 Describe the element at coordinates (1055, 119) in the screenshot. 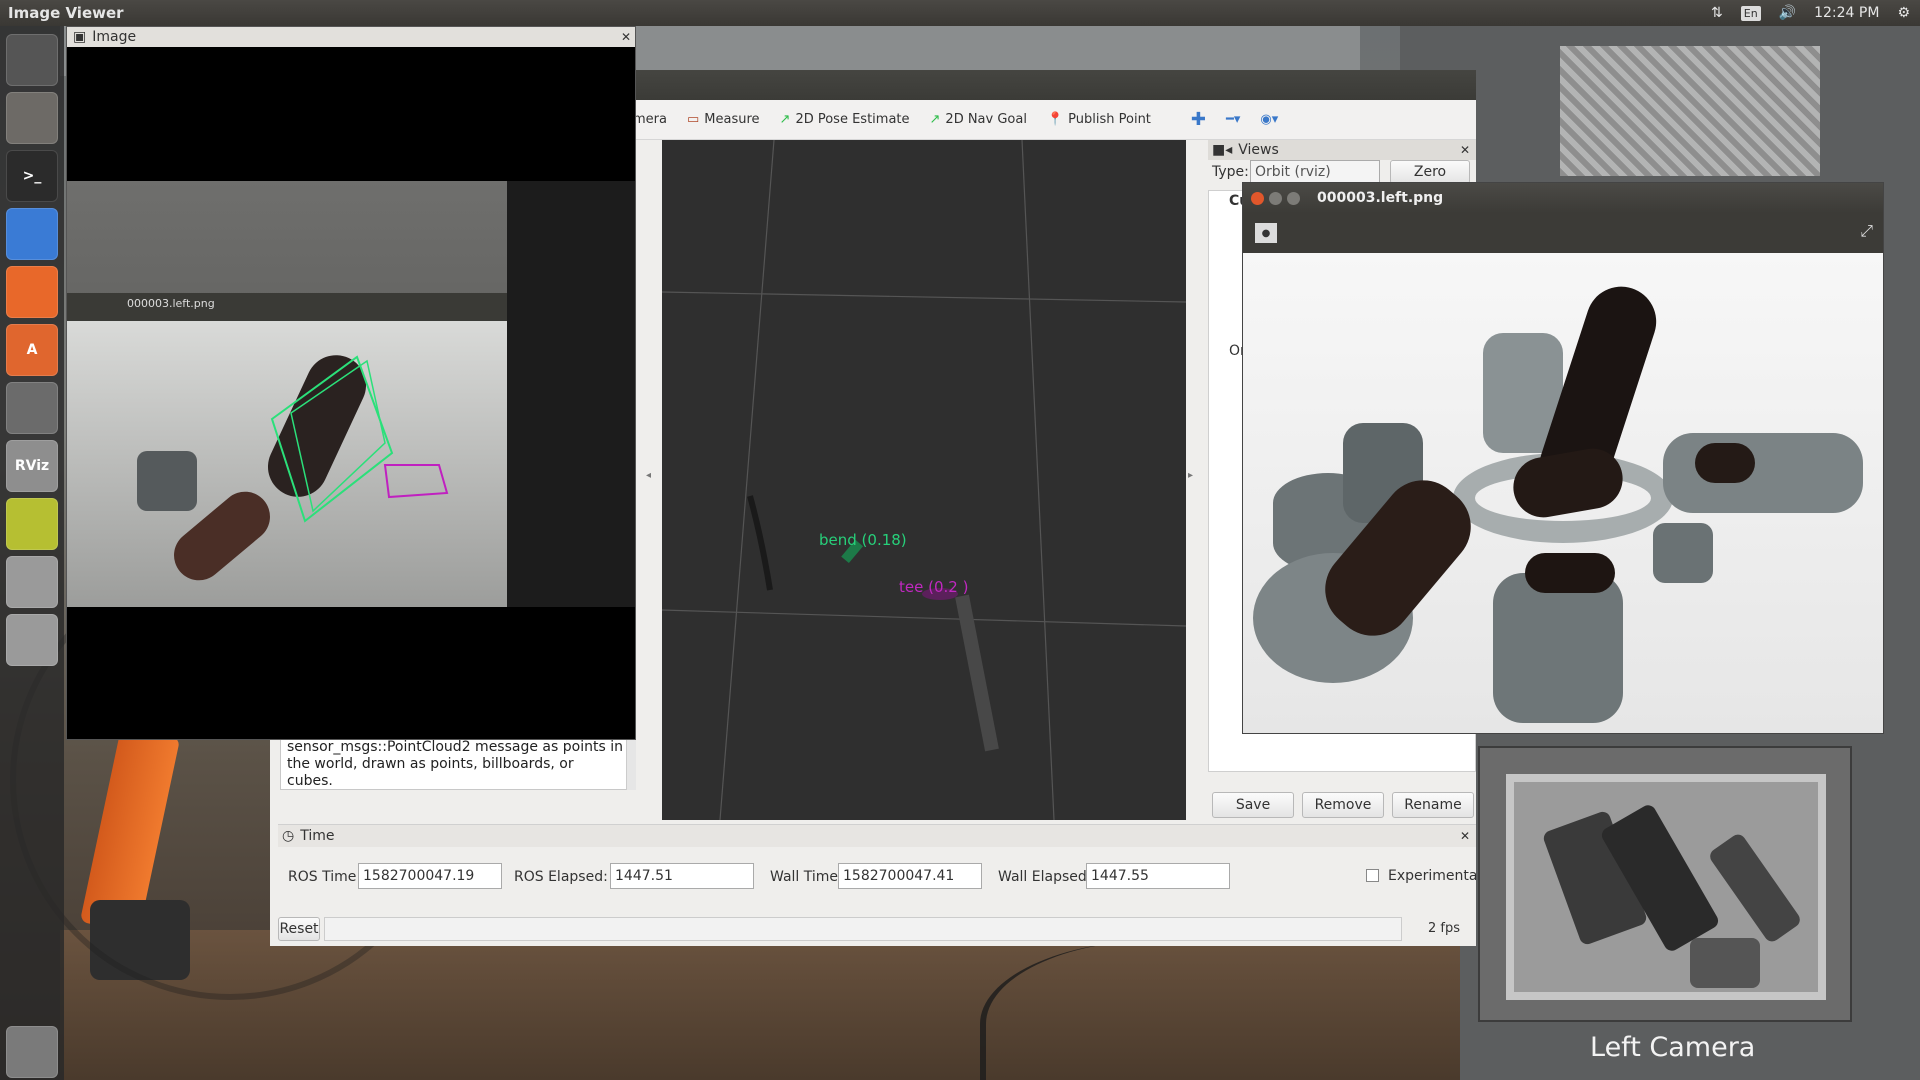

I see `map-pin-icon: 📍` at that location.